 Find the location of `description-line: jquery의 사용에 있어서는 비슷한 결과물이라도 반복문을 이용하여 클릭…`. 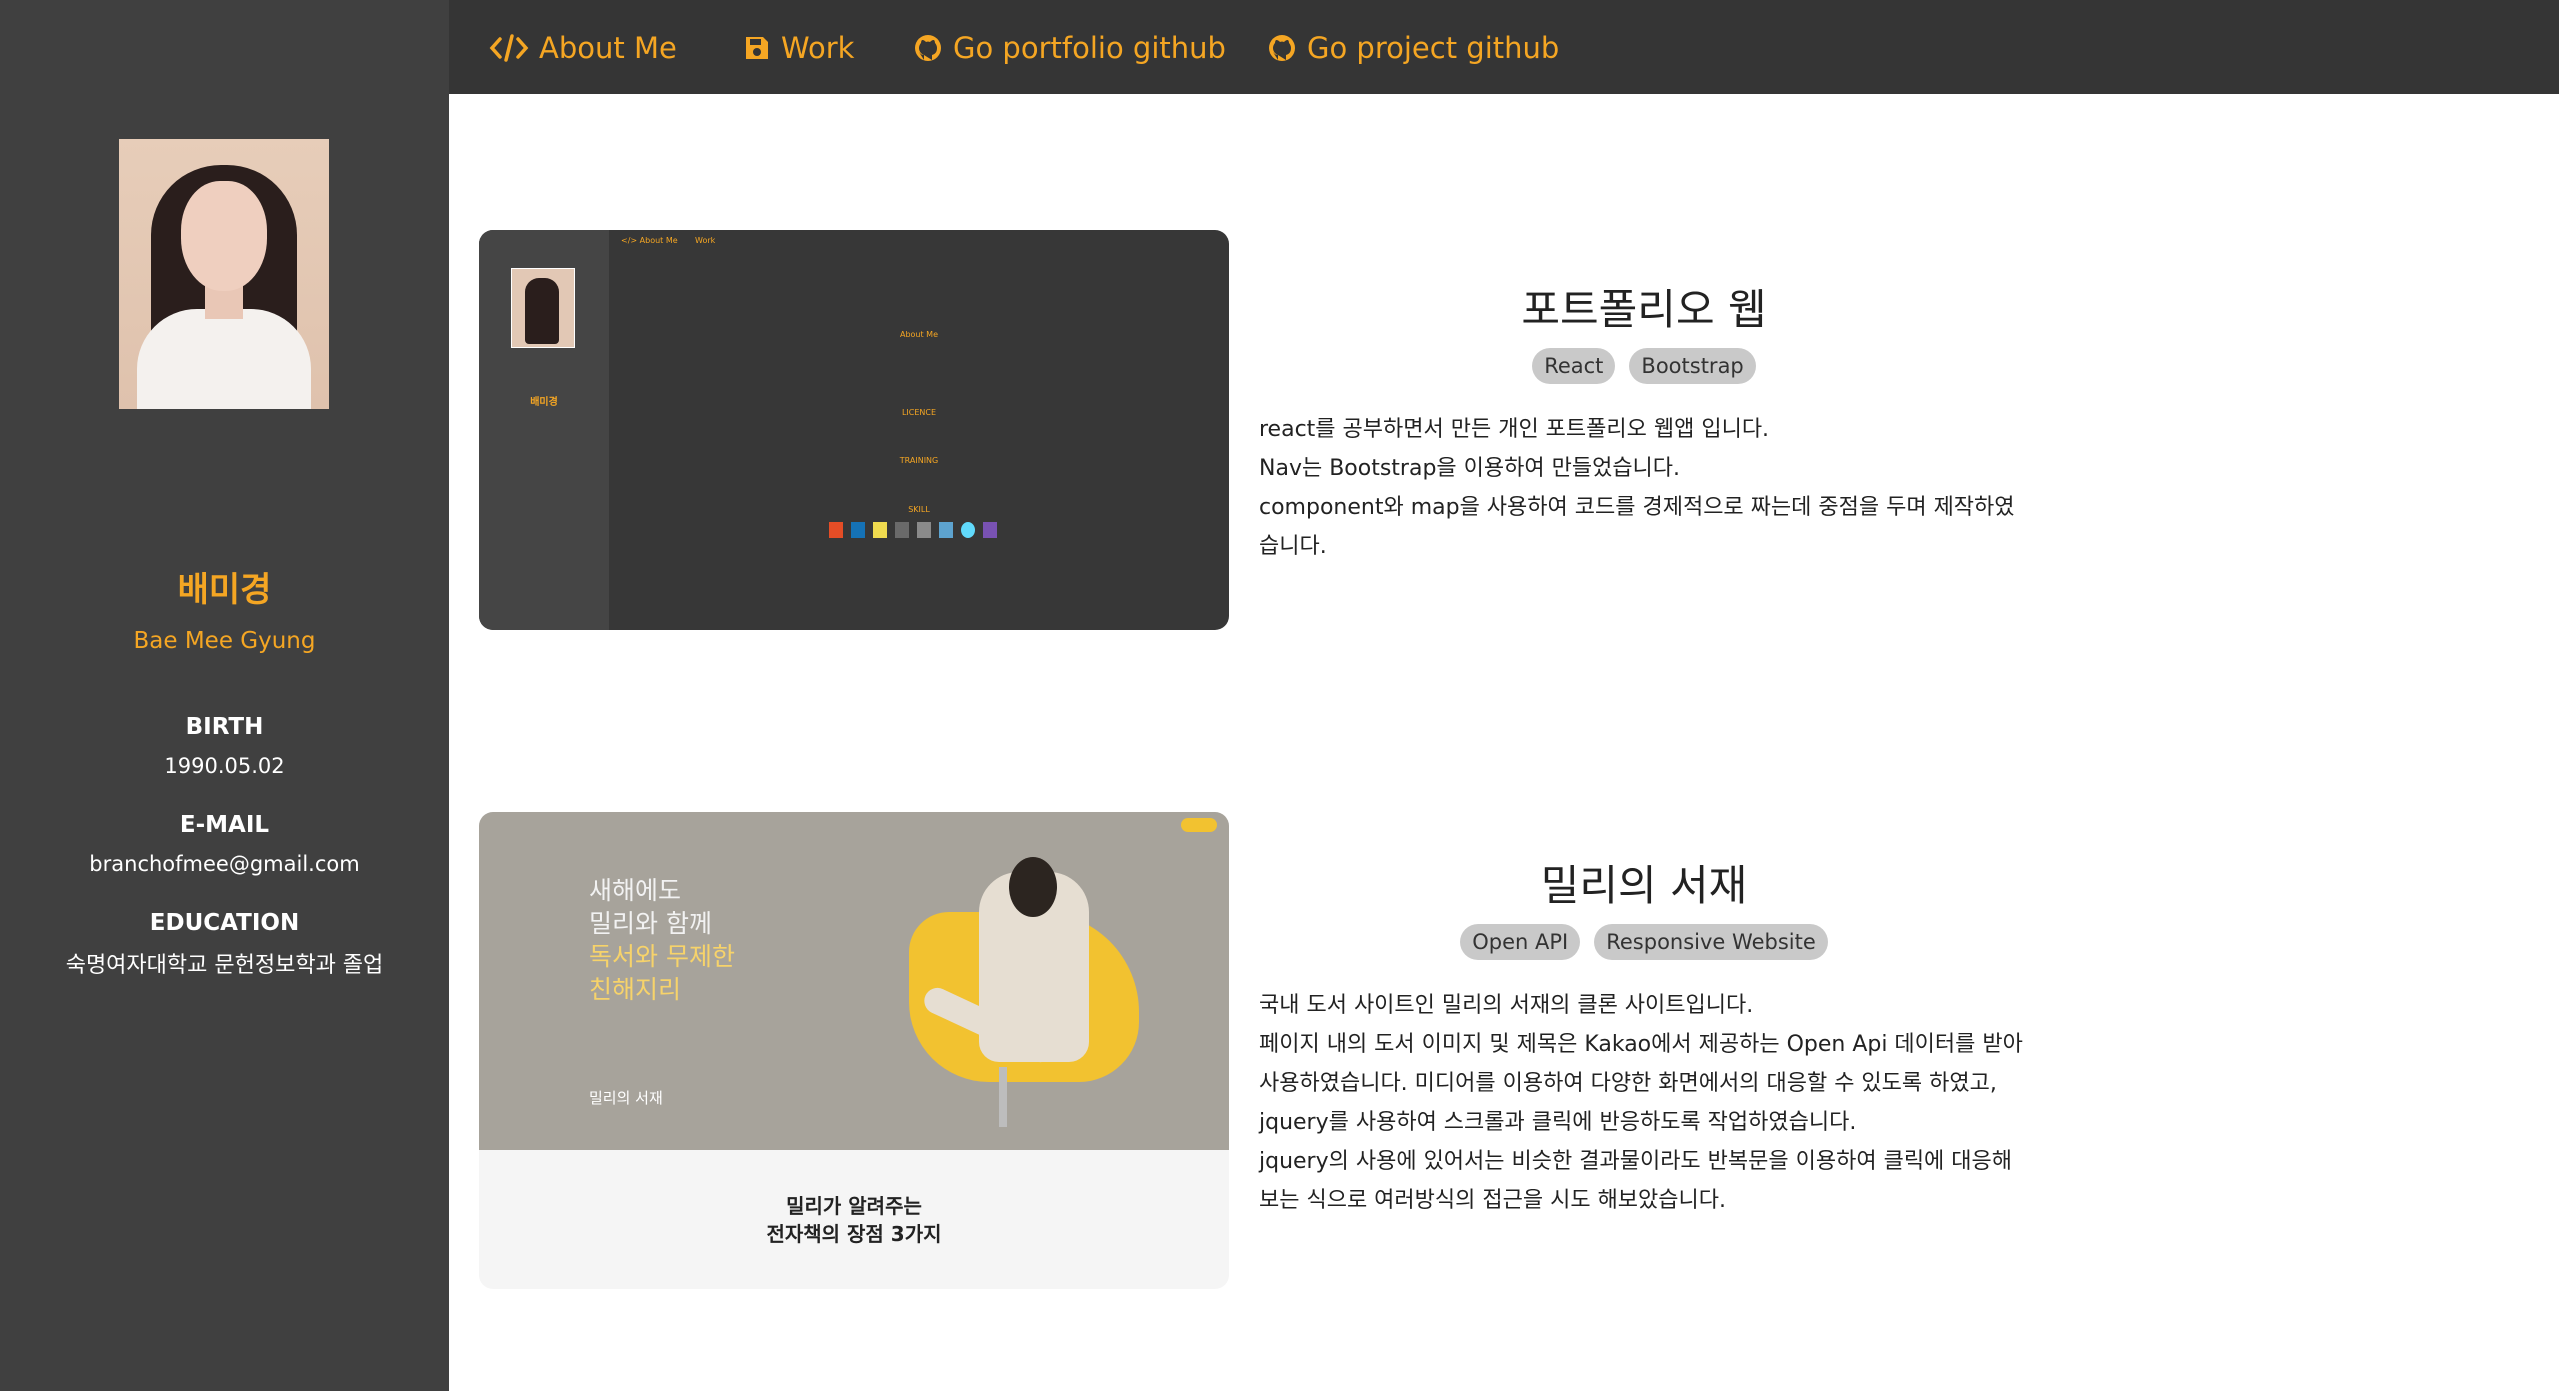

description-line: jquery의 사용에 있어서는 비슷한 결과물이라도 반복문을 이용하여 클릭… is located at coordinates (1636, 1161).